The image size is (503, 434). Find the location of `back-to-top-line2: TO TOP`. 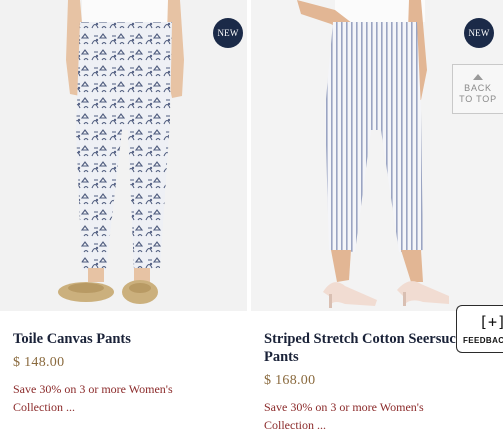

back-to-top-line2: TO TOP is located at coordinates (478, 98).